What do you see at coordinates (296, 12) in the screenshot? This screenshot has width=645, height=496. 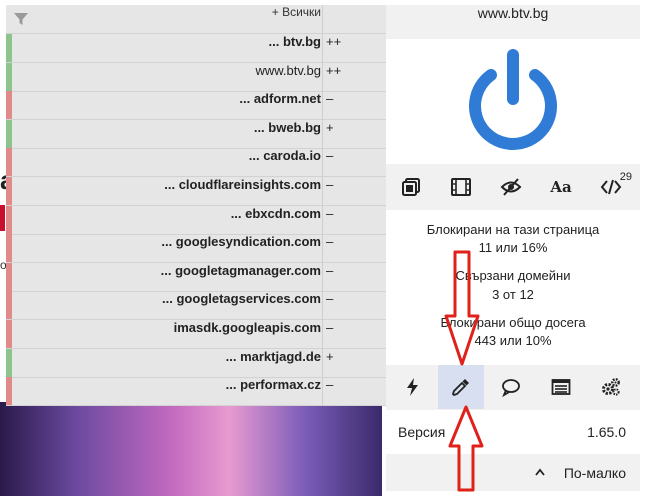 I see `all-domains-label: + Всички` at bounding box center [296, 12].